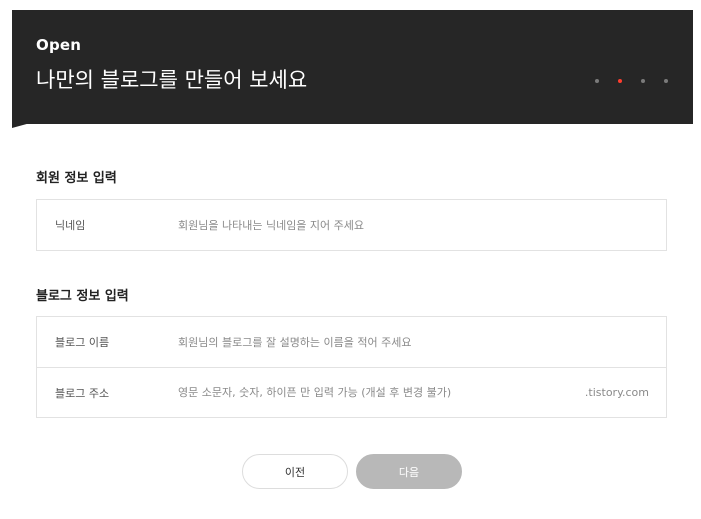  Describe the element at coordinates (295, 471) in the screenshot. I see `prev-button: 이전` at that location.